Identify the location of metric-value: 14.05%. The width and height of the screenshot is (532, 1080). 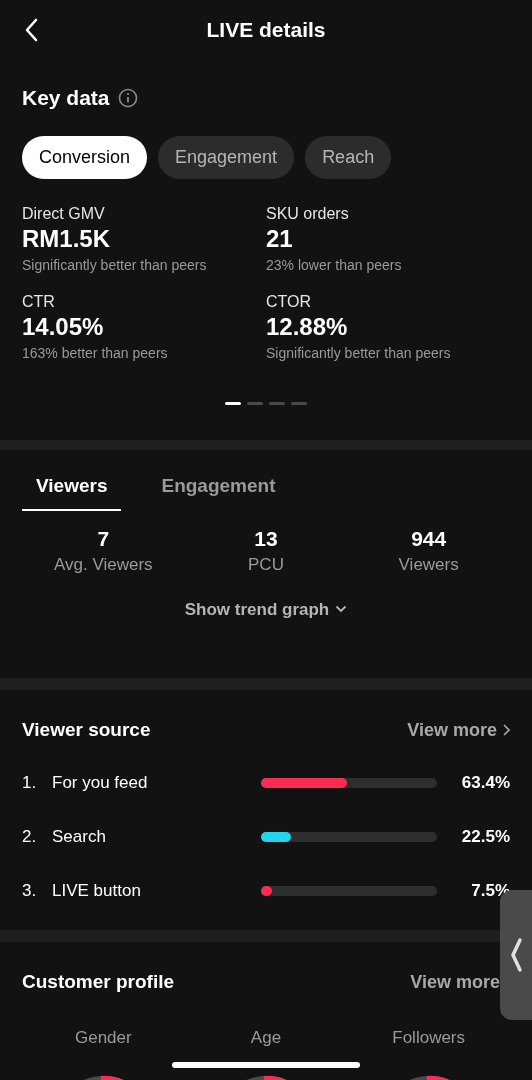
(63, 326).